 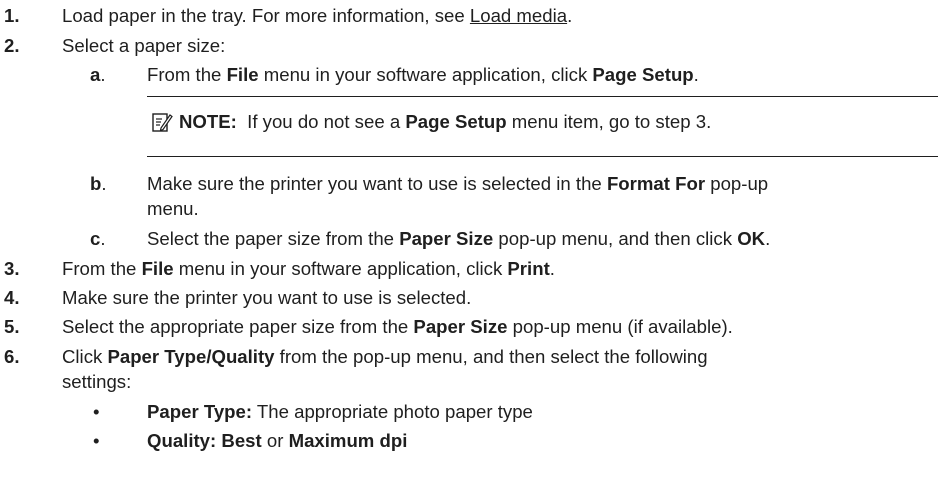 I want to click on substep-letter-text: a, so click(x=95, y=74).